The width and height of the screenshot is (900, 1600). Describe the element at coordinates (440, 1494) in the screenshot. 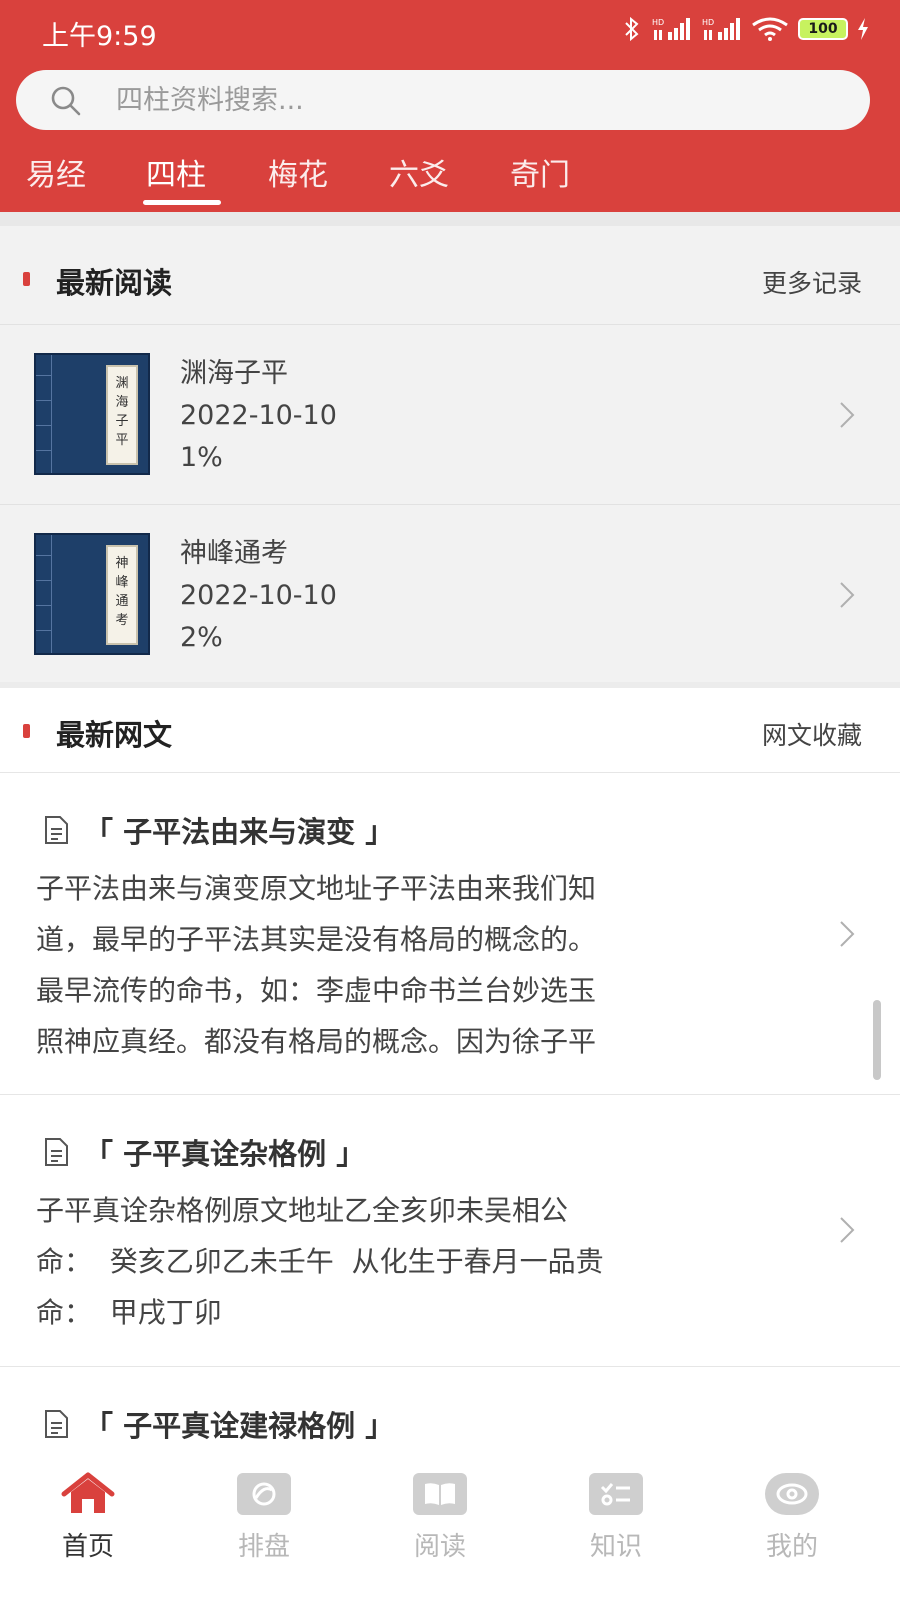

I see `book-icon` at that location.